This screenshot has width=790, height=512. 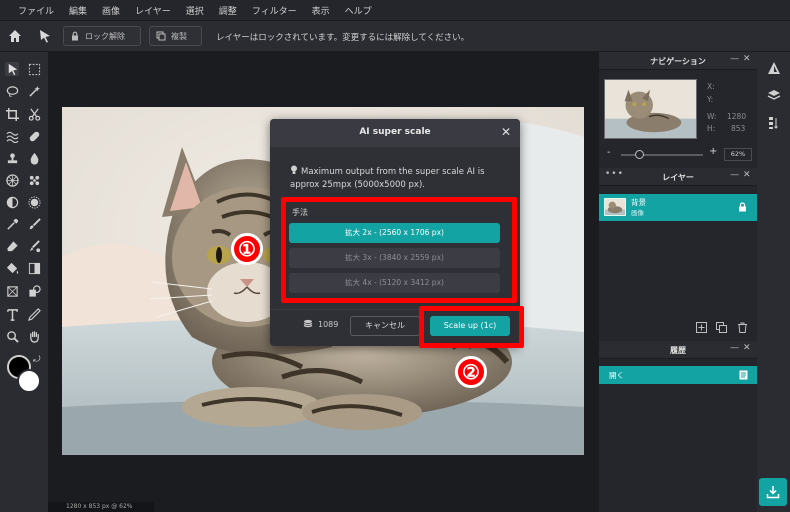 What do you see at coordinates (678, 375) in the screenshot?
I see `history-item: 開く` at bounding box center [678, 375].